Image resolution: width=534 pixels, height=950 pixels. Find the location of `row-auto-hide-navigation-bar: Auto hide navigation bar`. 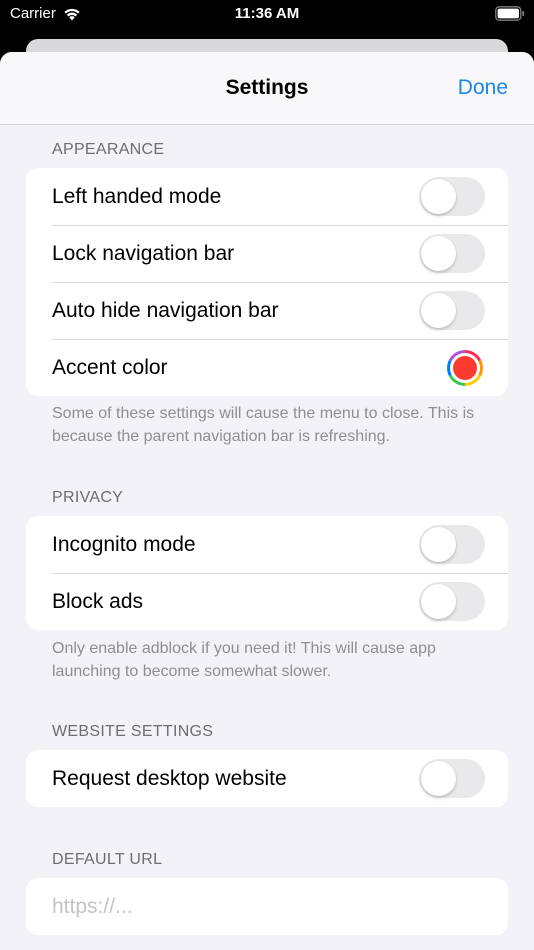

row-auto-hide-navigation-bar: Auto hide navigation bar is located at coordinates (267, 310).